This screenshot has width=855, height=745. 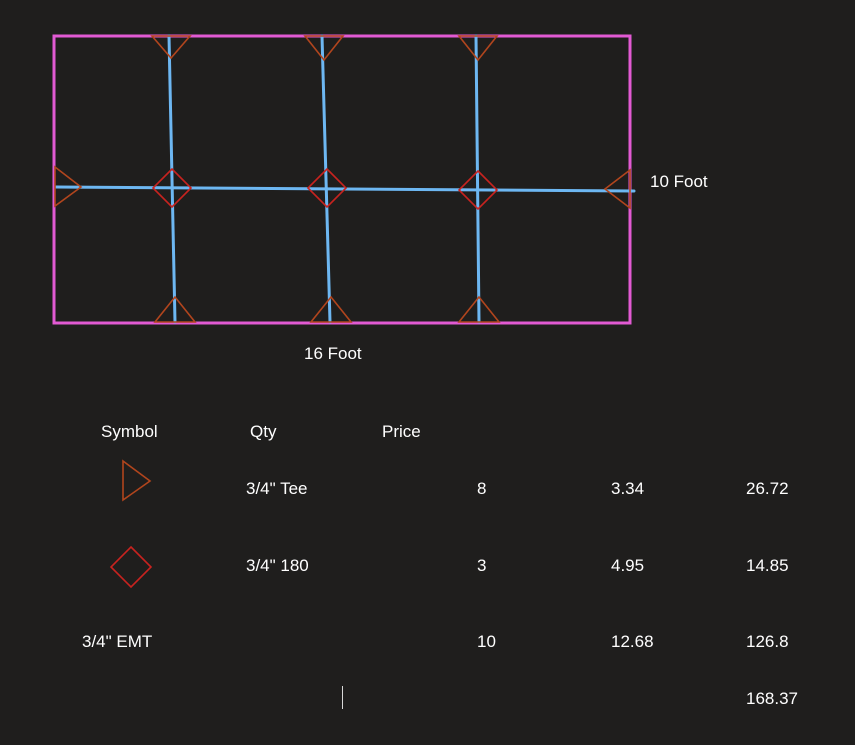 What do you see at coordinates (129, 431) in the screenshot?
I see `header-symbol: Symbol` at bounding box center [129, 431].